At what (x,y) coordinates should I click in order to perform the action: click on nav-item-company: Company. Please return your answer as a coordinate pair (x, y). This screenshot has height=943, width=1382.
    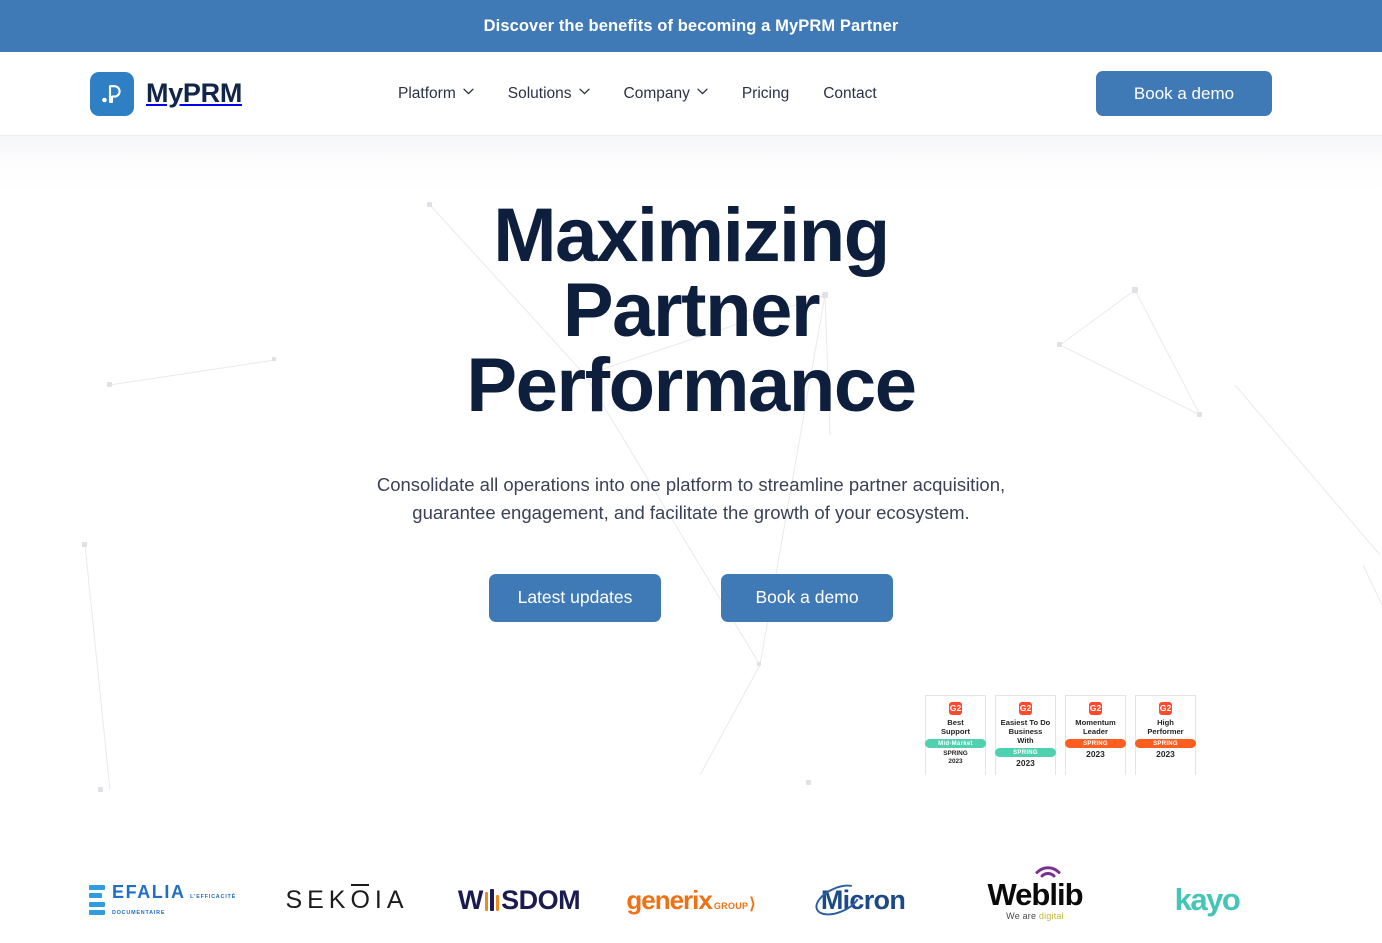
    Looking at the image, I should click on (666, 94).